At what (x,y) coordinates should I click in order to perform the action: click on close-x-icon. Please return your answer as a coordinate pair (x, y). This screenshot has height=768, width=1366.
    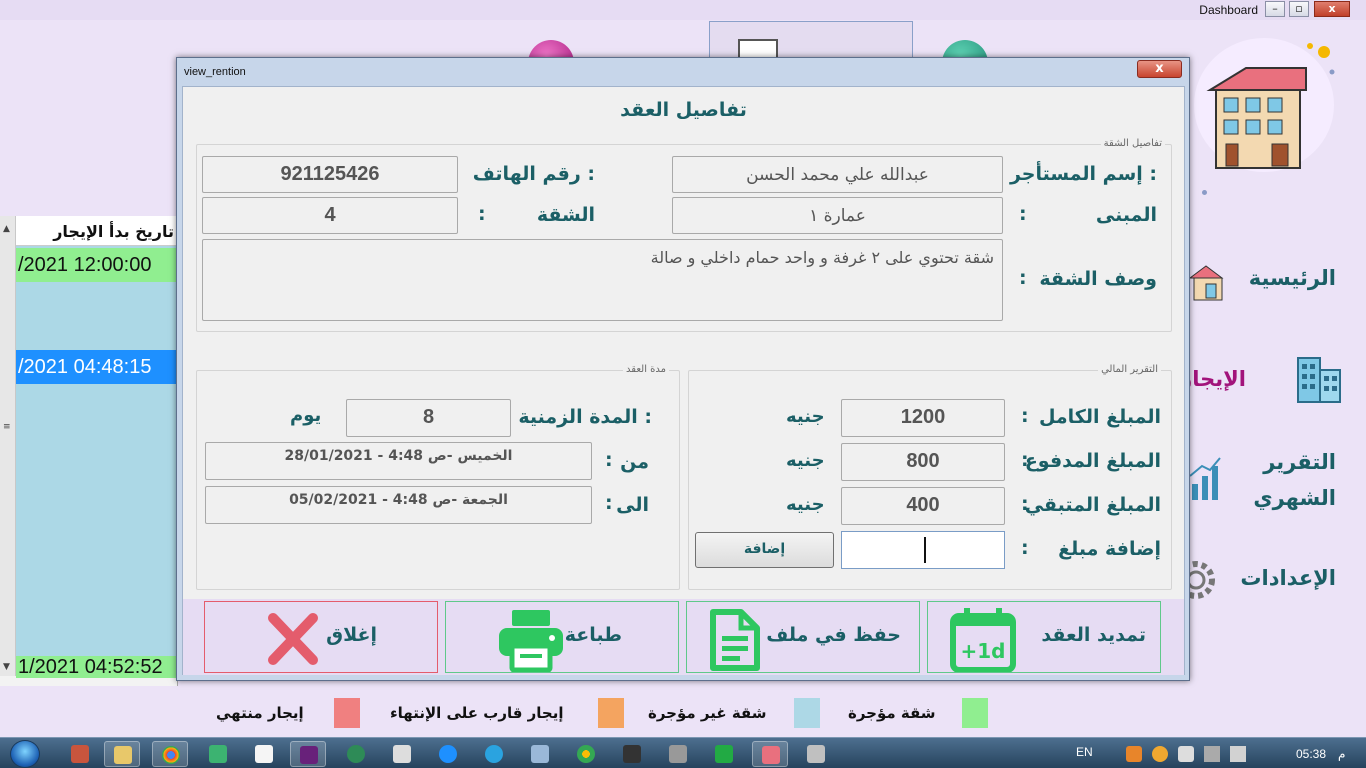
    Looking at the image, I should click on (293, 639).